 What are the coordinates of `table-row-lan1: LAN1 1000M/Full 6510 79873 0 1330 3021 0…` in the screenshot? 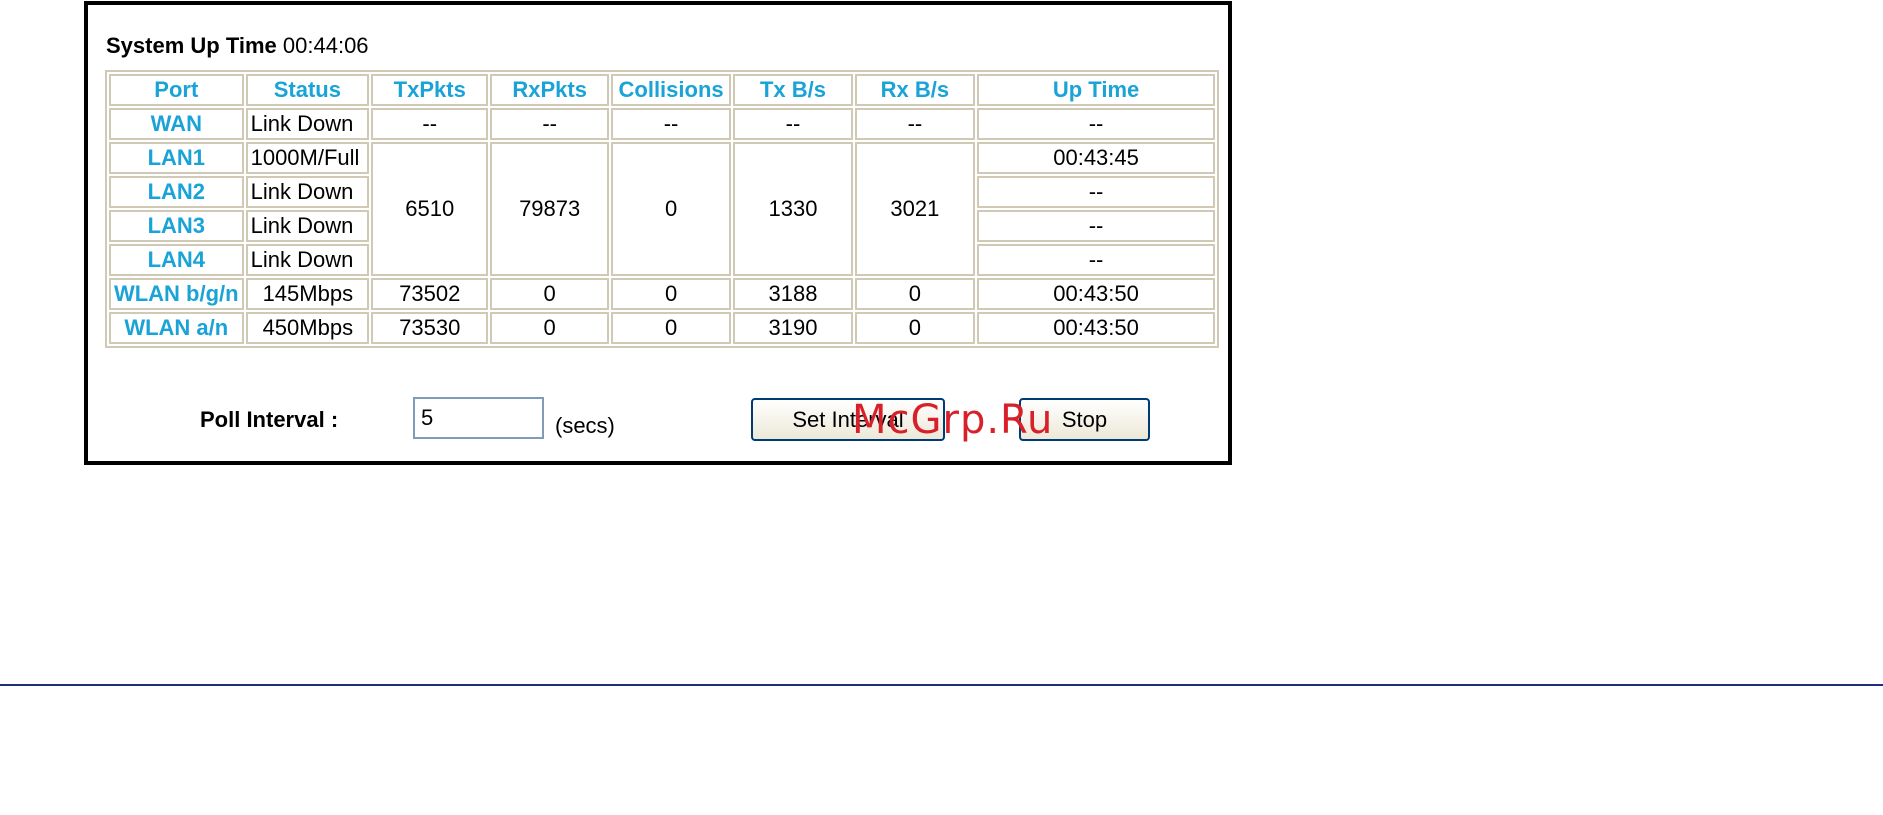 It's located at (662, 209).